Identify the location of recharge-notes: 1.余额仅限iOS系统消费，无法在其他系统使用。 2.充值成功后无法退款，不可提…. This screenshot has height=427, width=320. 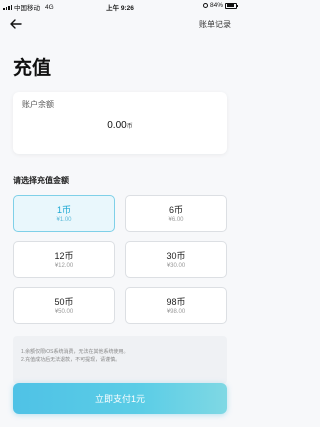
(120, 360).